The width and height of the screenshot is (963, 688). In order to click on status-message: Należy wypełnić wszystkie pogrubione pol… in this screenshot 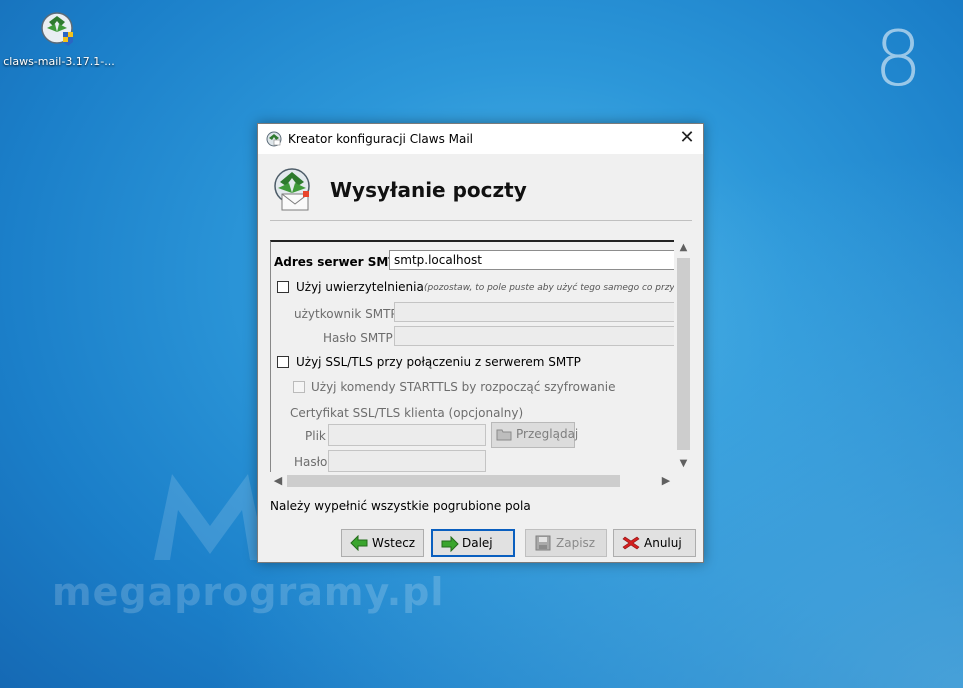, I will do `click(400, 506)`.